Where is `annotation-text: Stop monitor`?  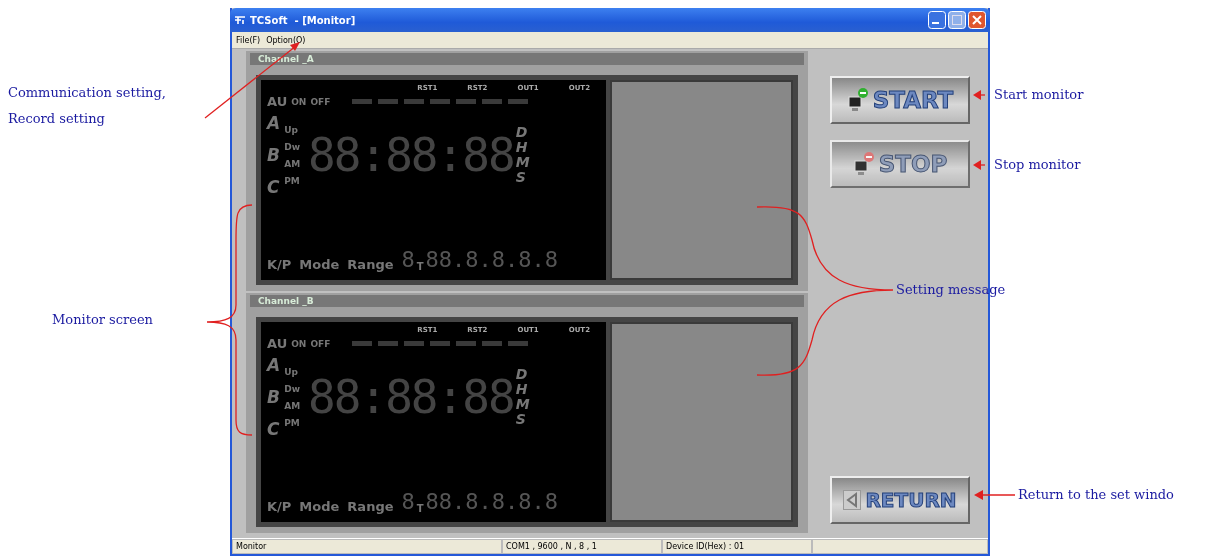
annotation-text: Stop monitor is located at coordinates (1037, 165).